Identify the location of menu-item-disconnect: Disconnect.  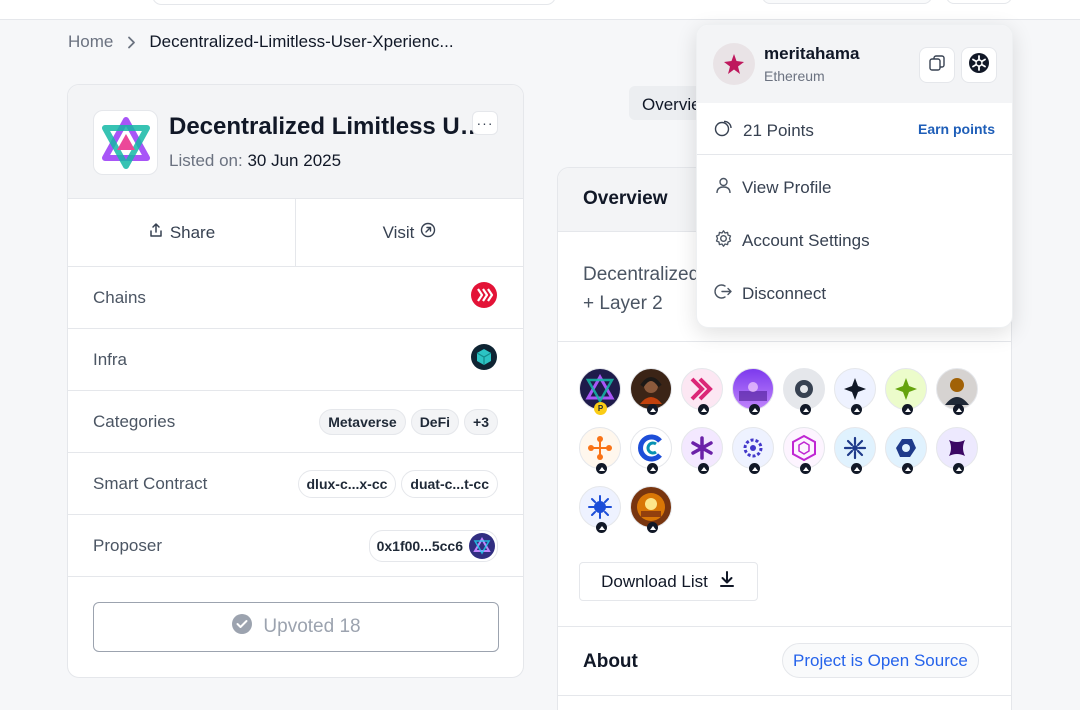
(854, 293).